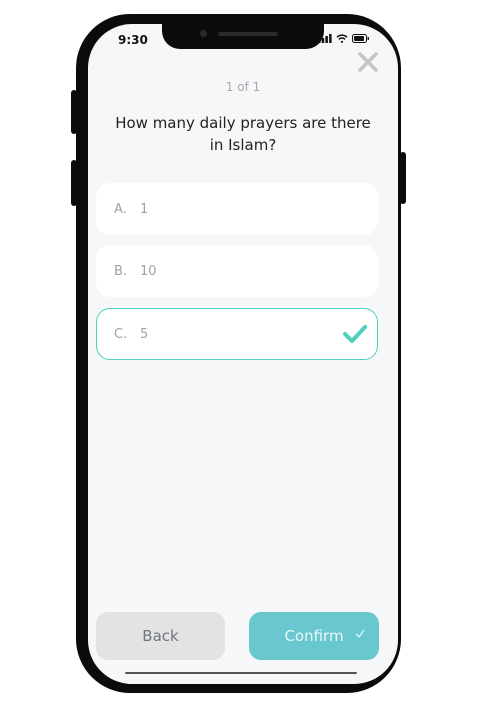 The image size is (500, 708). Describe the element at coordinates (241, 673) in the screenshot. I see `home-indicator` at that location.